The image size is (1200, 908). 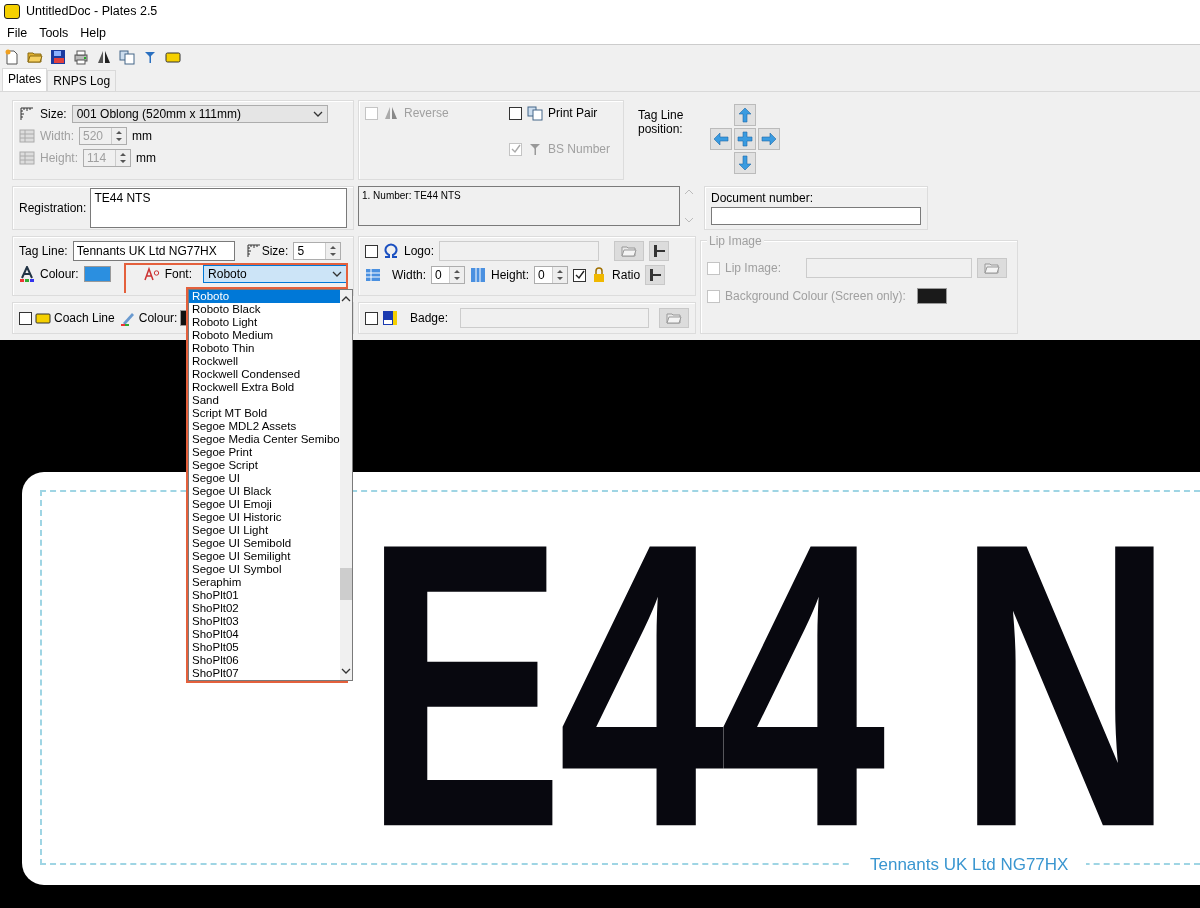 What do you see at coordinates (54, 33) in the screenshot?
I see `menu-item: Tools` at bounding box center [54, 33].